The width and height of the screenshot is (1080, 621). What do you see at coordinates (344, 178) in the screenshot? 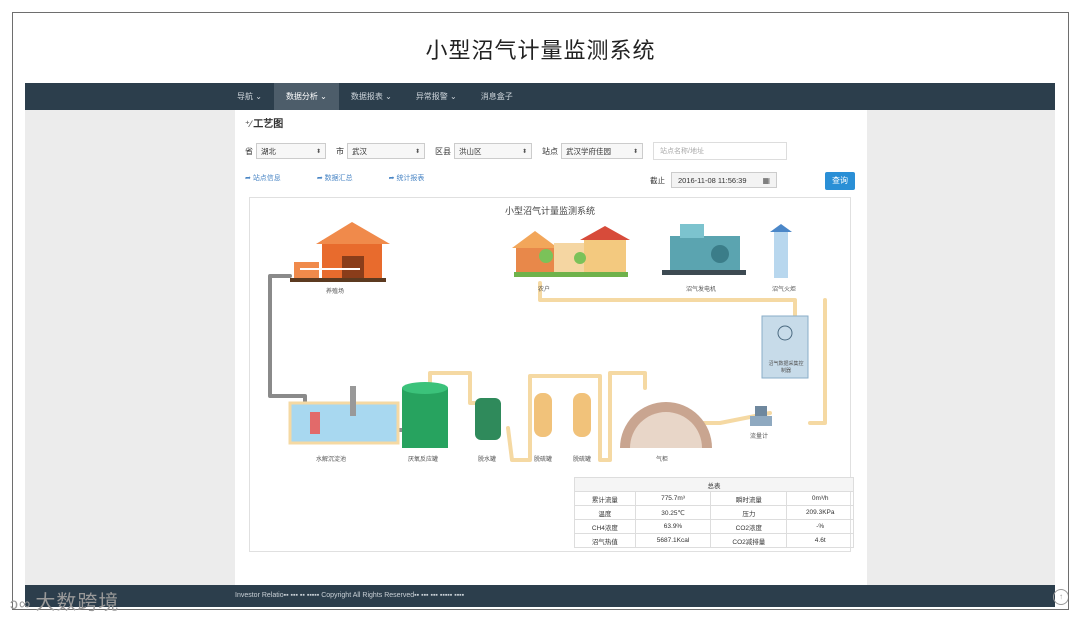
I see `link-data-summary: ➦ 数据汇总` at bounding box center [344, 178].